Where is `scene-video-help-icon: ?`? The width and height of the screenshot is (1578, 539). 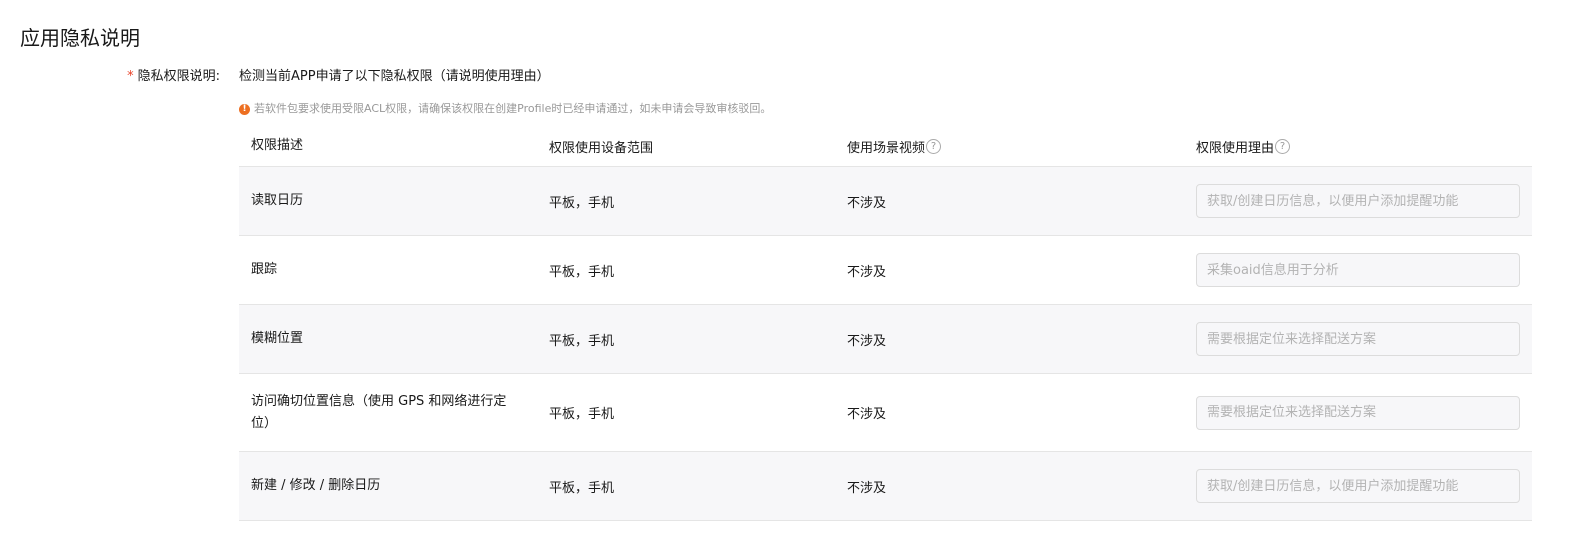 scene-video-help-icon: ? is located at coordinates (934, 146).